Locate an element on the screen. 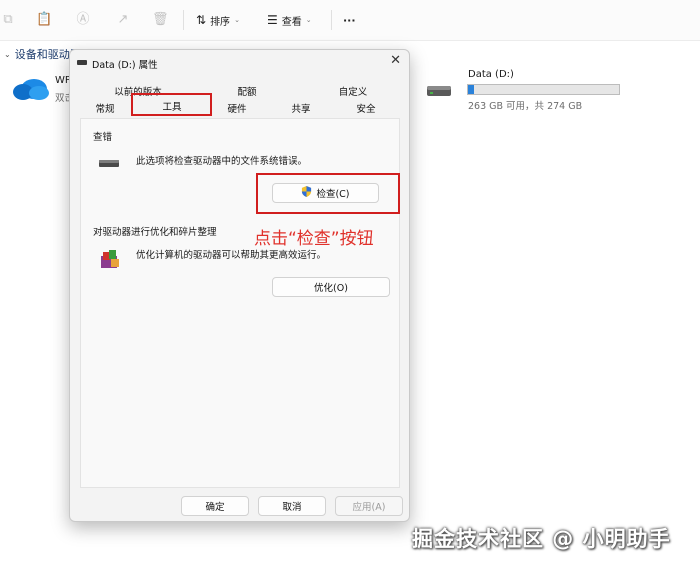  close-icon: ✕ is located at coordinates (395, 60).